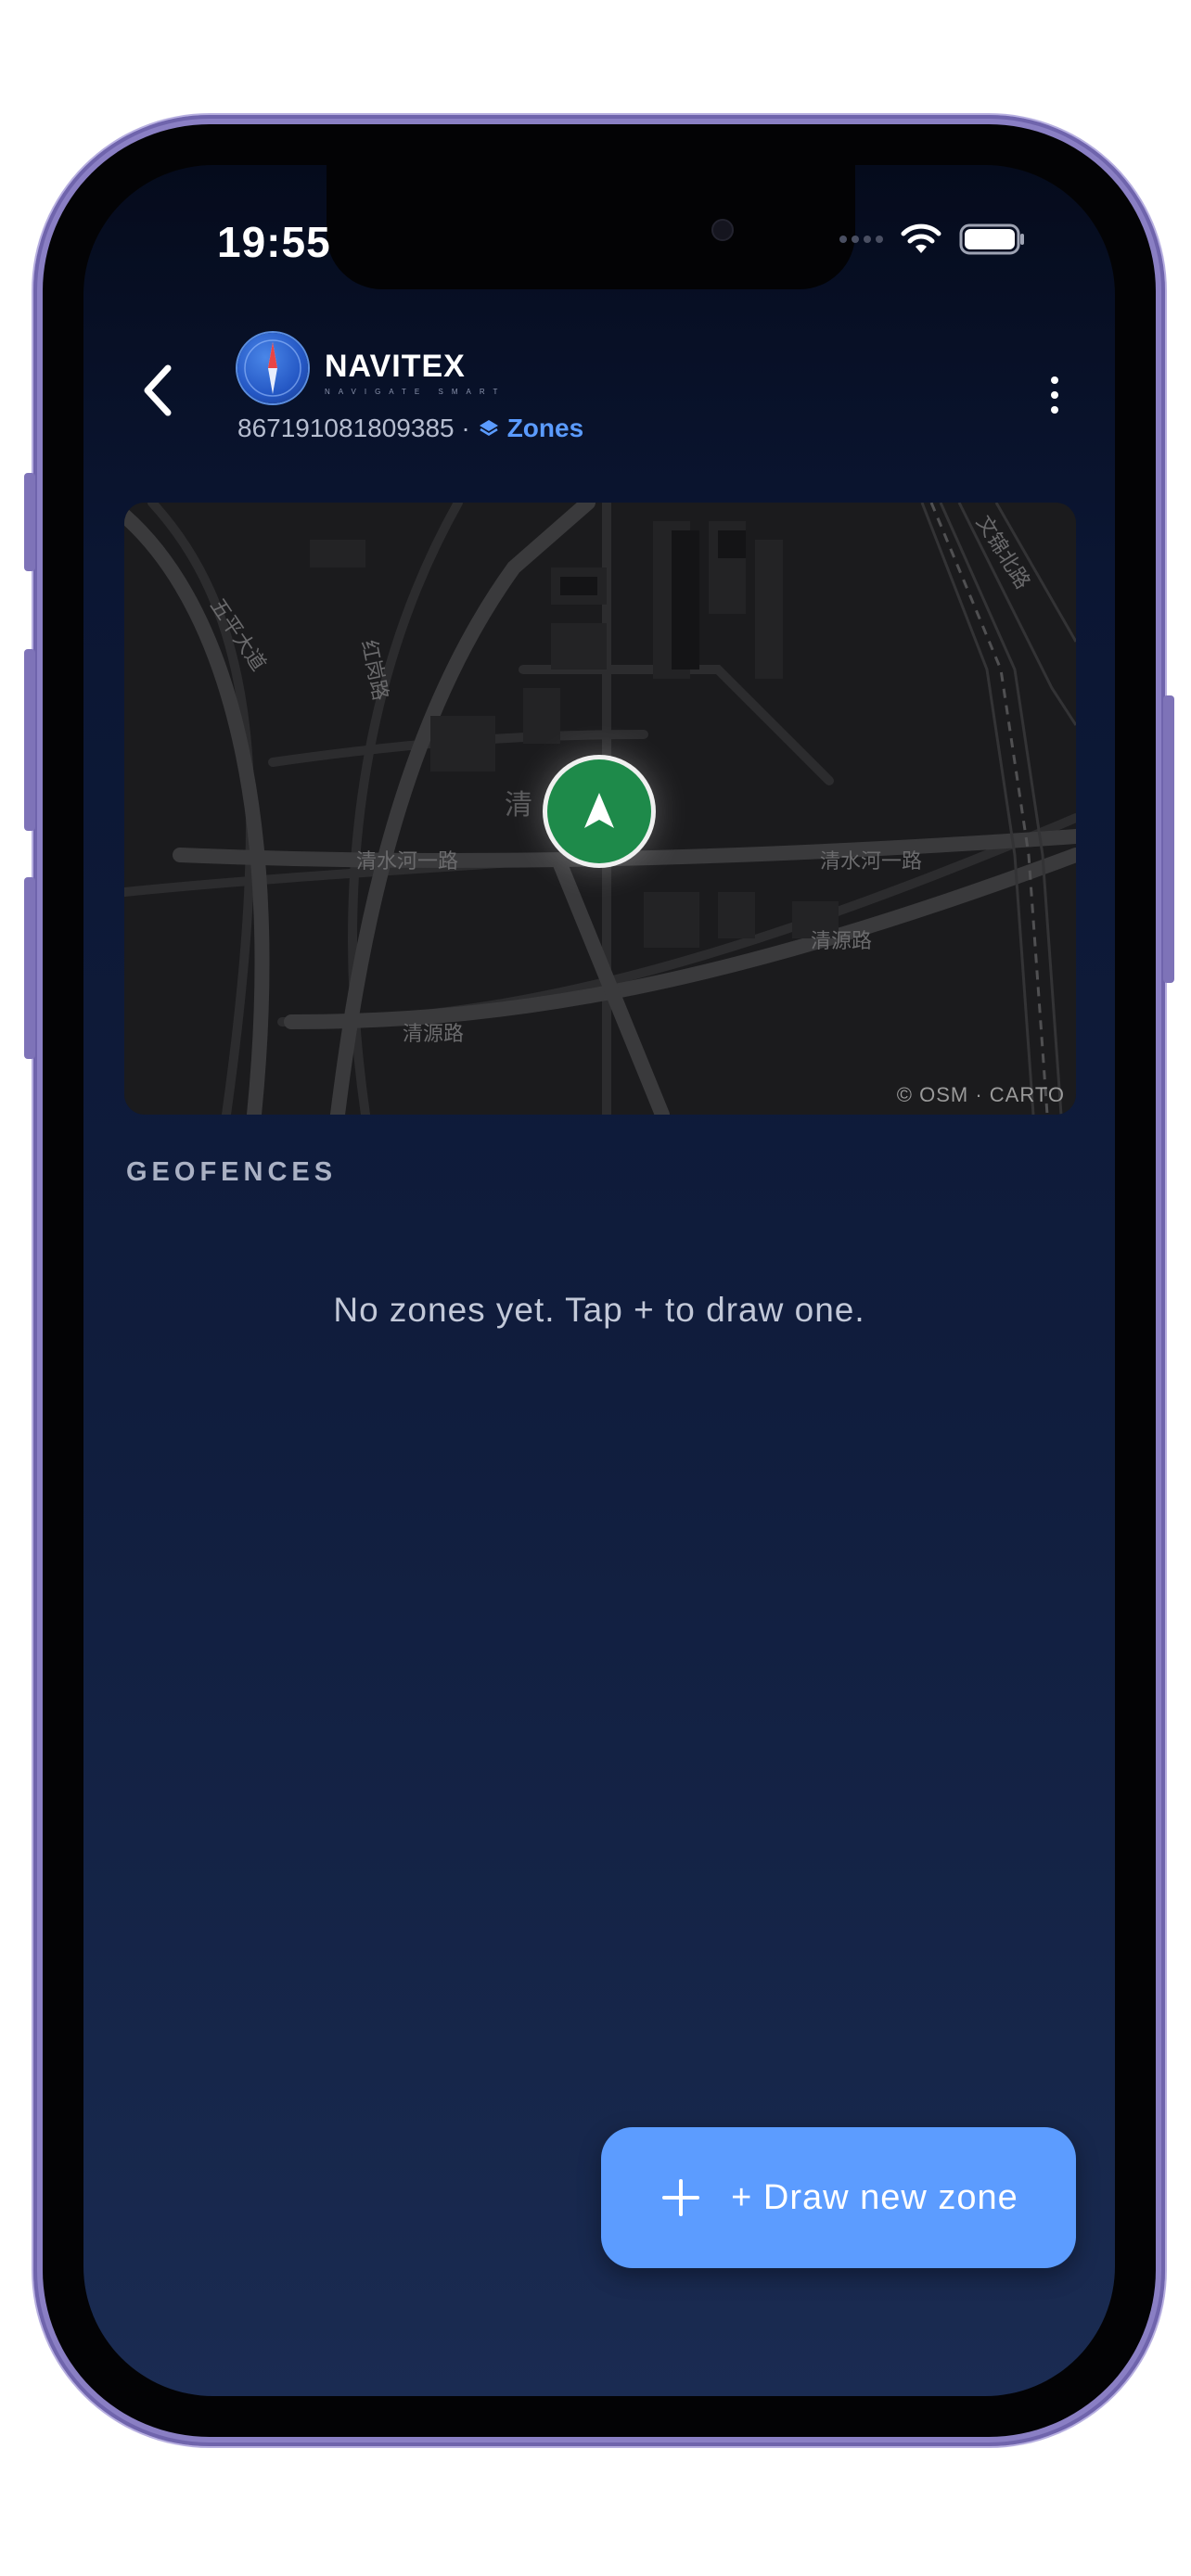  Describe the element at coordinates (992, 239) in the screenshot. I see `battery-icon` at that location.